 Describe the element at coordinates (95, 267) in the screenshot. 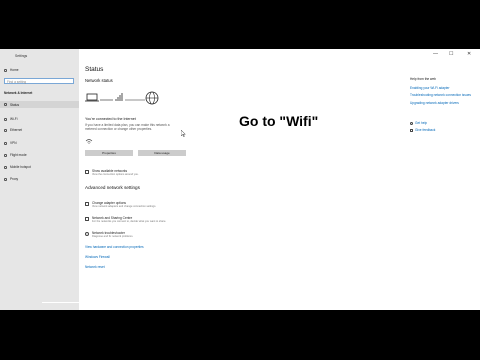

I see `network-reset-link: Network reset` at that location.